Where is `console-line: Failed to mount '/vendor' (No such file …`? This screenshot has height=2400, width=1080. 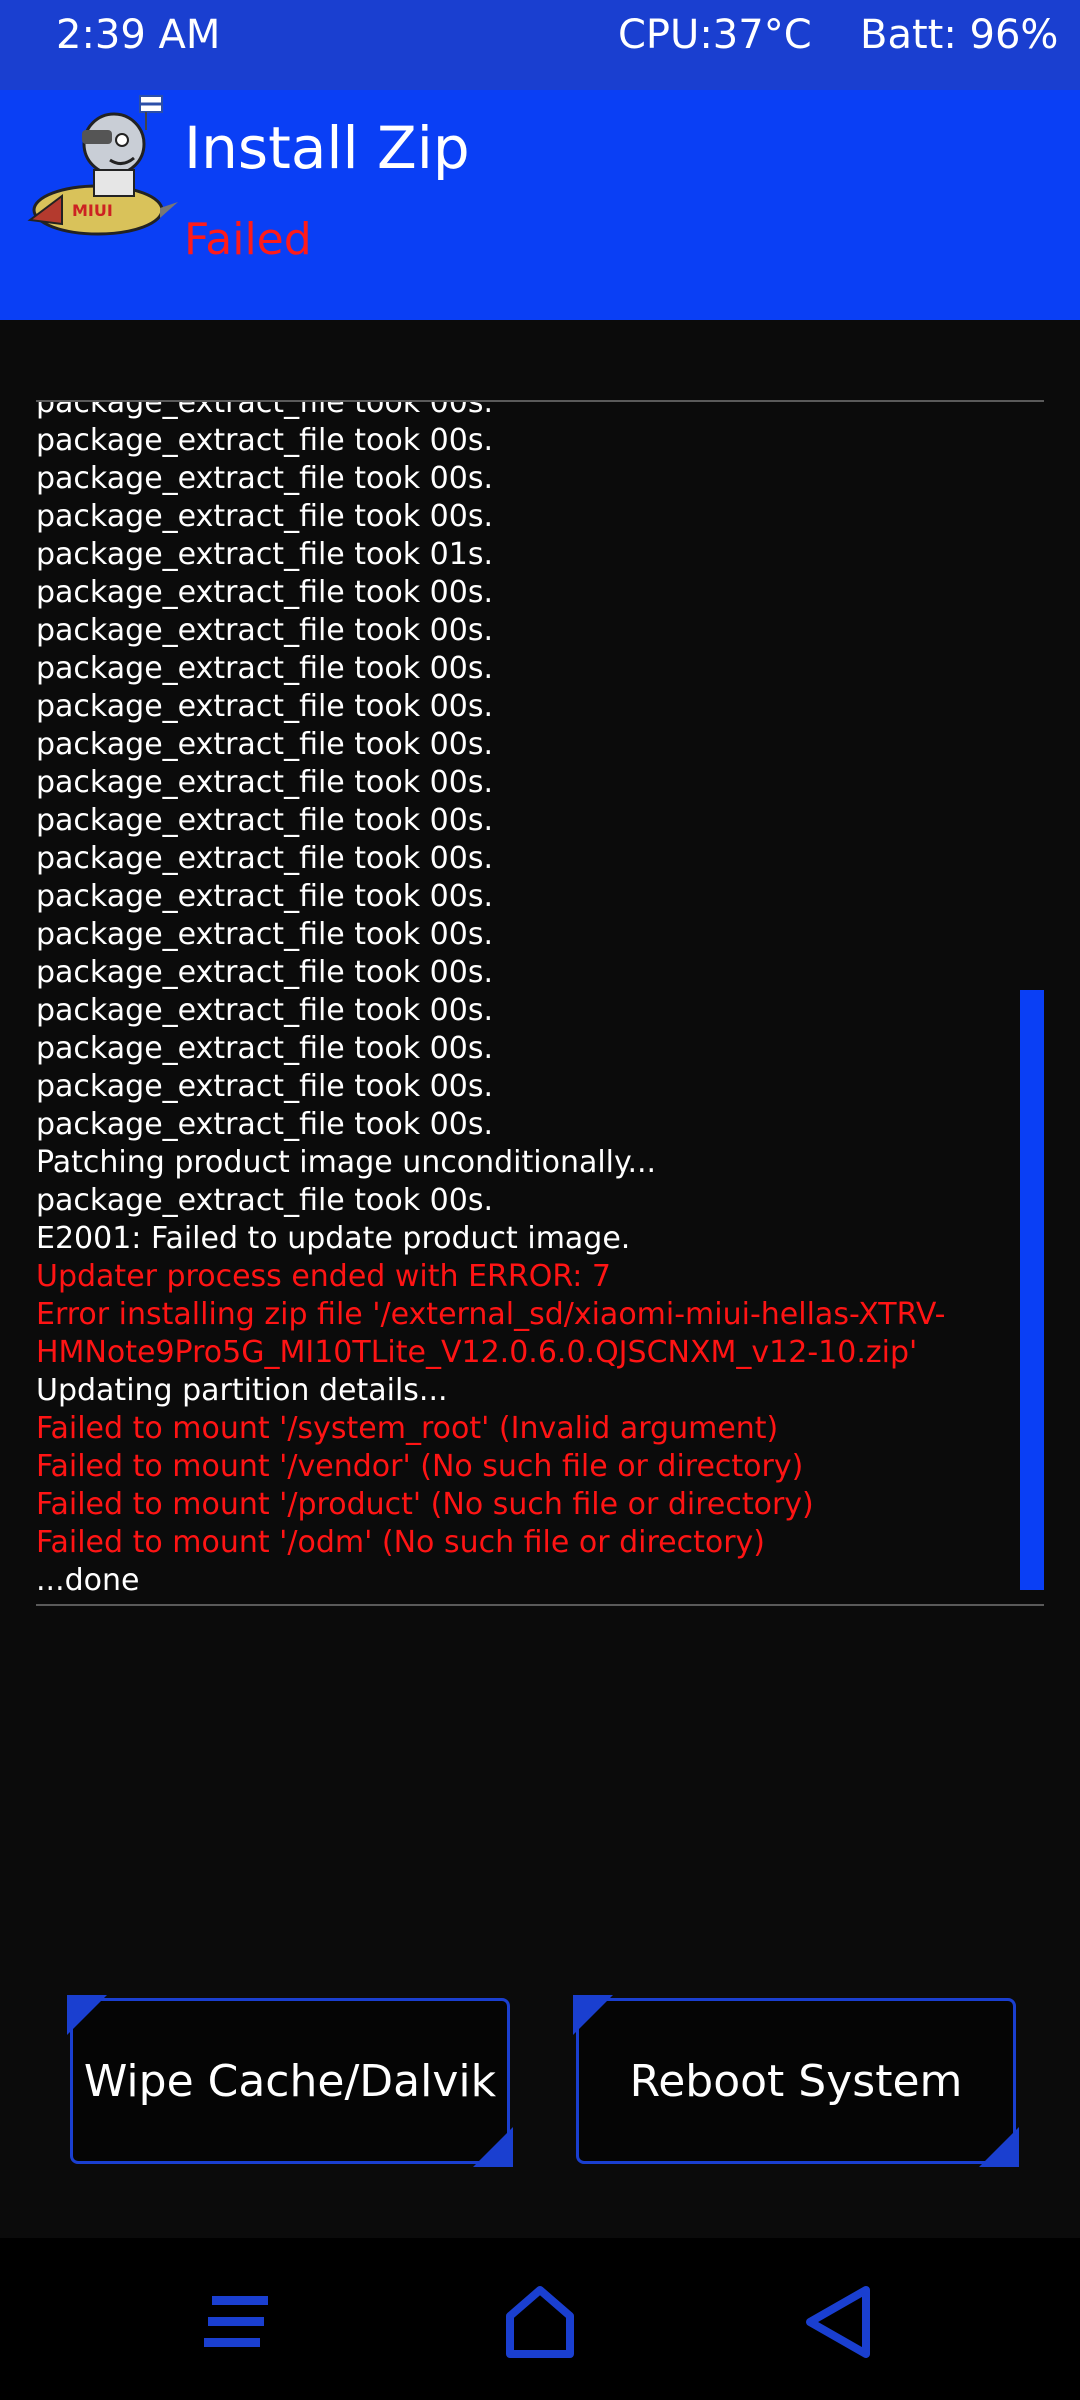
console-line: Failed to mount '/vendor' (No such file … is located at coordinates (420, 1466).